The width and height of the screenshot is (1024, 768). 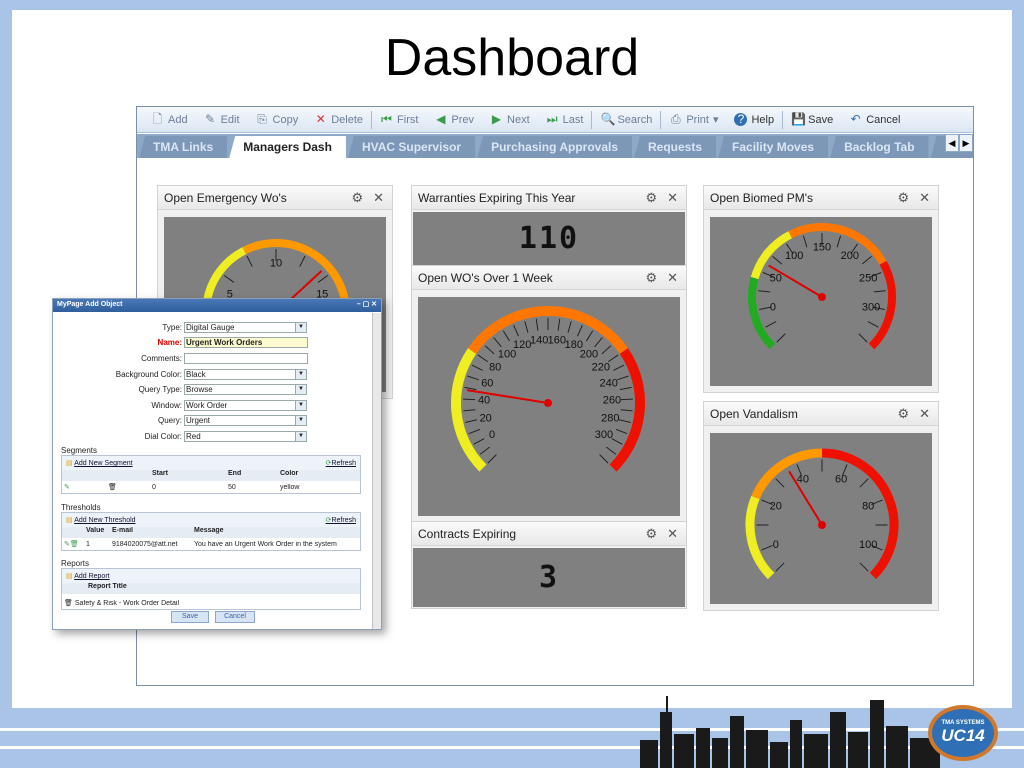 What do you see at coordinates (754, 120) in the screenshot?
I see `help-button: ? Help` at bounding box center [754, 120].